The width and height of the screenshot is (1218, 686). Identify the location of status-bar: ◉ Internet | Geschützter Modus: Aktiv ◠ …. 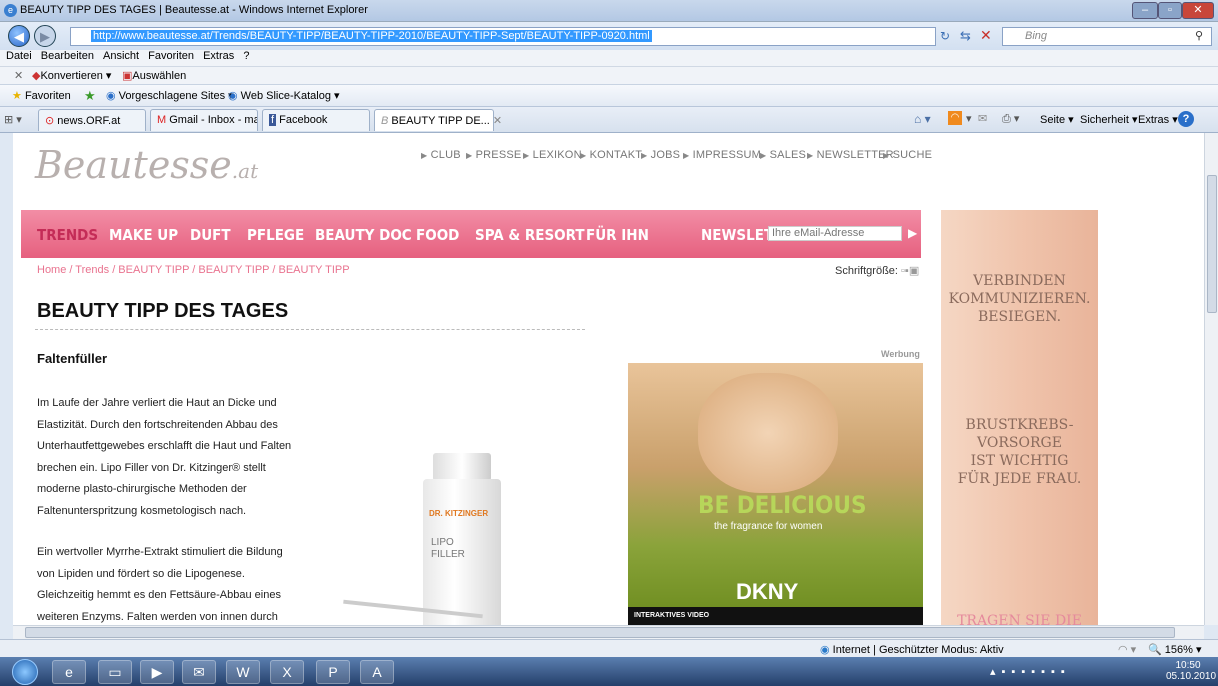
(609, 648).